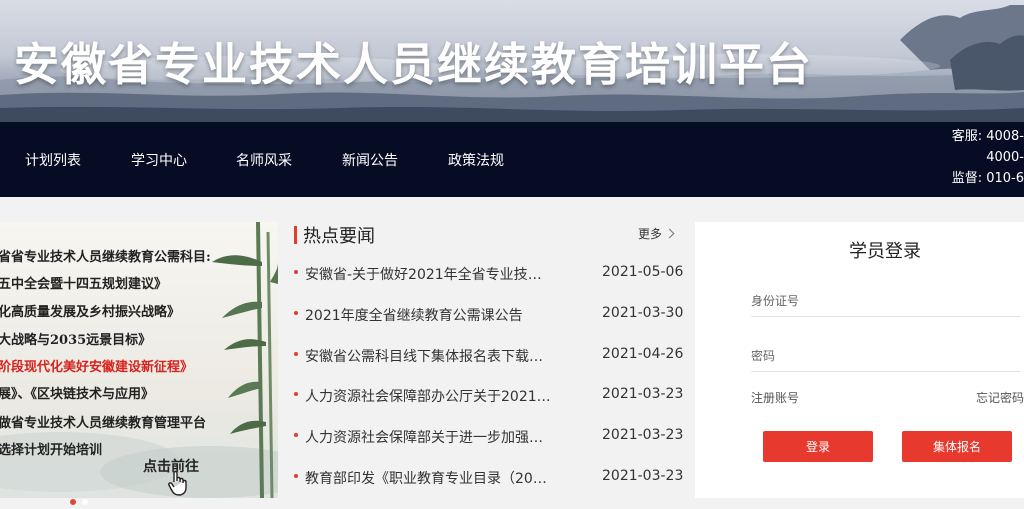  Describe the element at coordinates (430, 356) in the screenshot. I see `news-item-title: 安徽省公需科目线下集体报名表下载及使用说明` at that location.